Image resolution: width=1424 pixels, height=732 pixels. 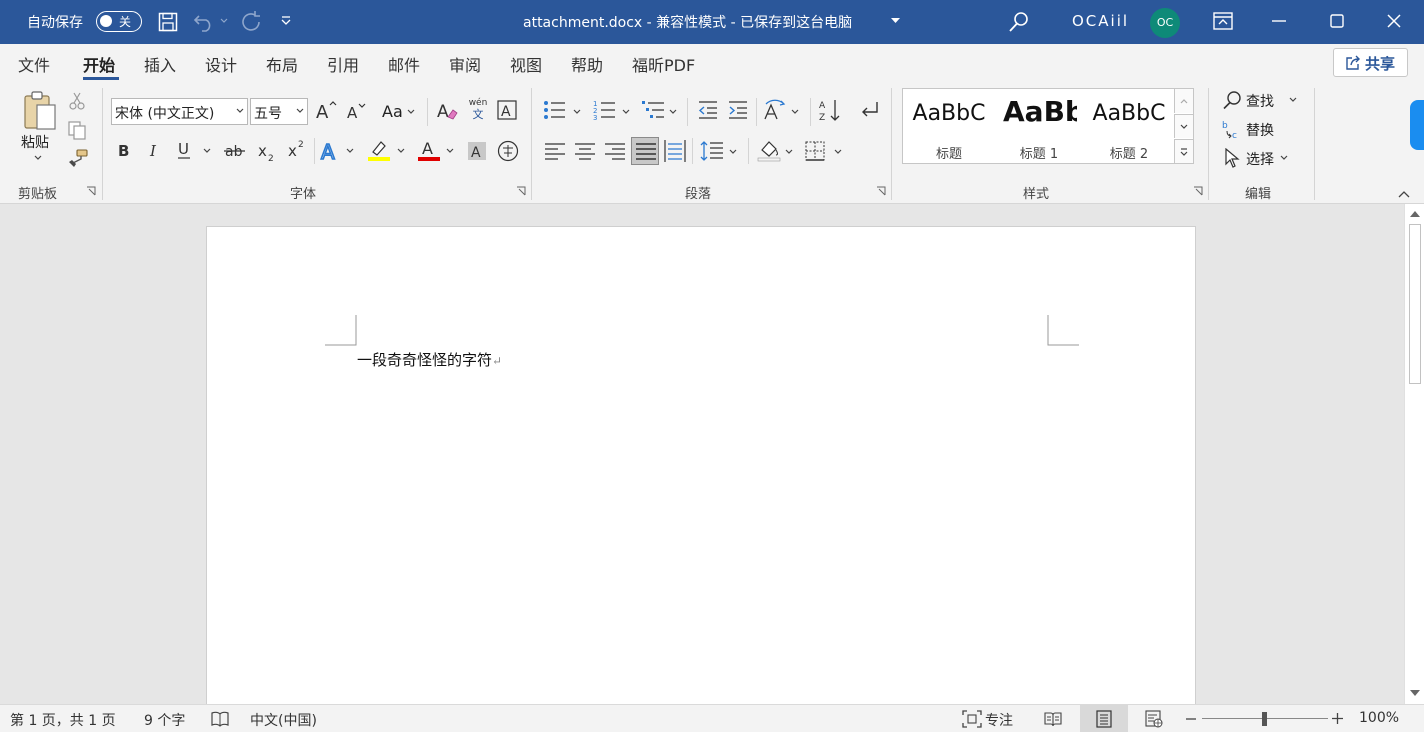 What do you see at coordinates (343, 64) in the screenshot?
I see `tab-references: 引用` at bounding box center [343, 64].